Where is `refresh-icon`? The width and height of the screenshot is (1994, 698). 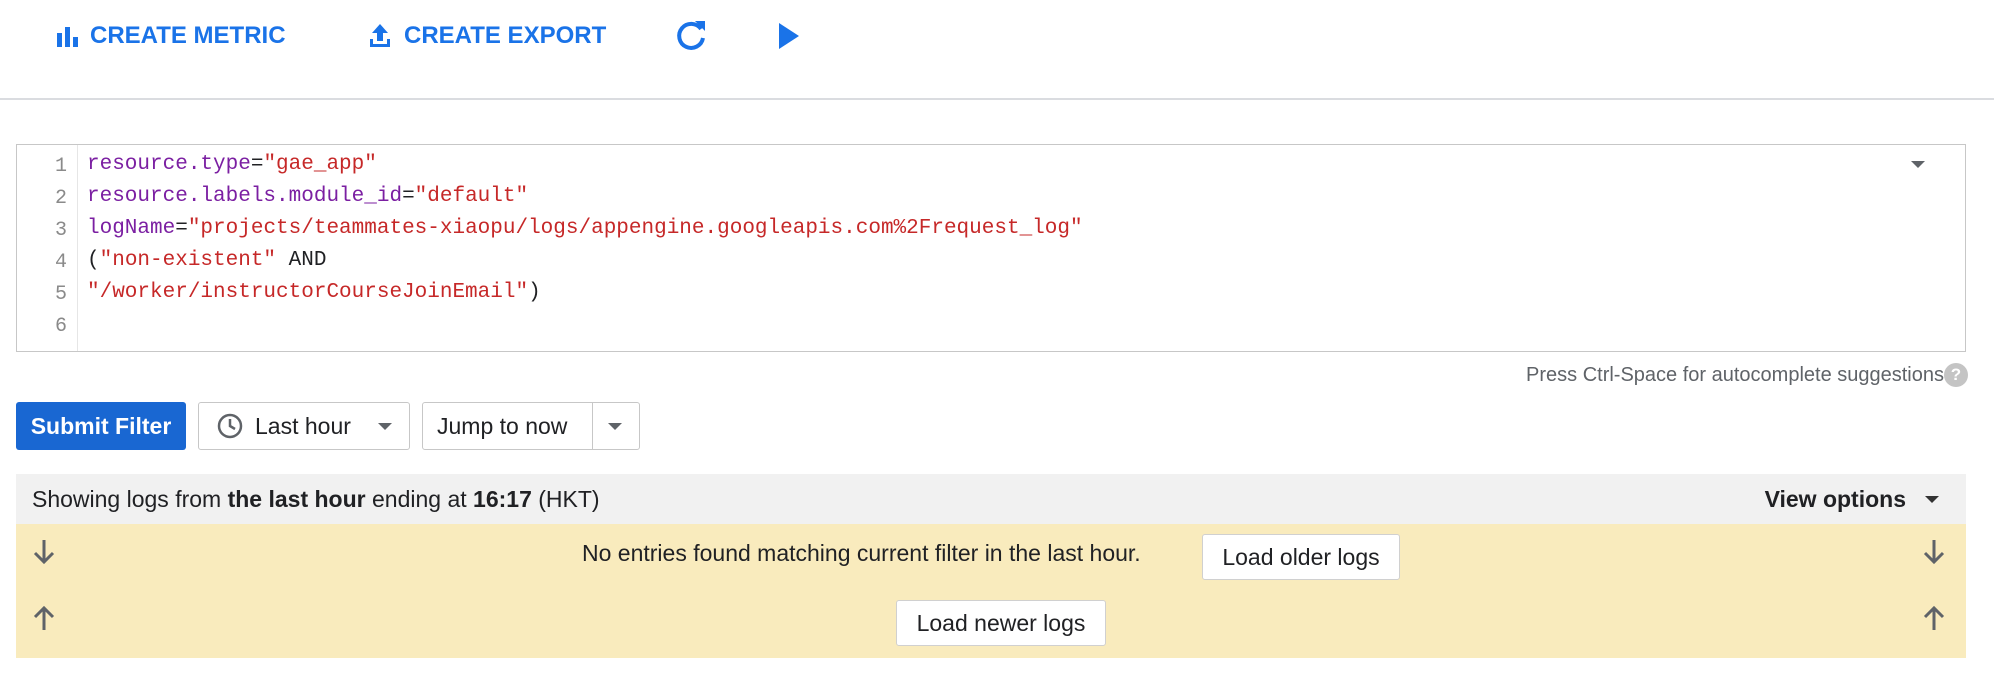 refresh-icon is located at coordinates (691, 35).